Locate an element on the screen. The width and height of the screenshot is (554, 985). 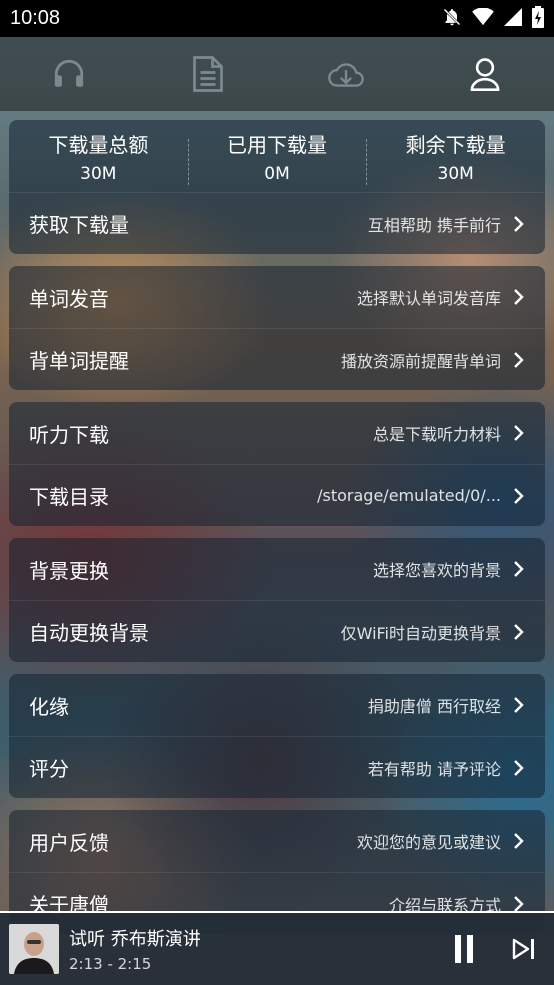
top-tab-bar is located at coordinates (277, 74).